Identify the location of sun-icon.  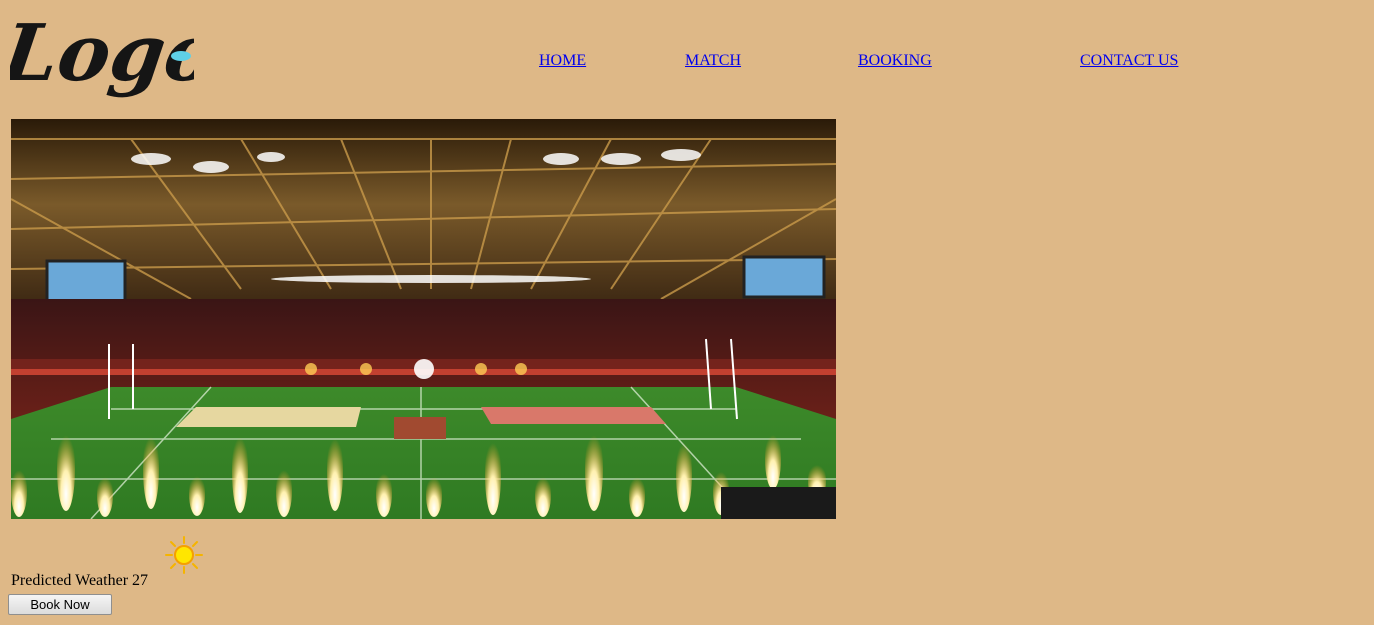
(184, 555).